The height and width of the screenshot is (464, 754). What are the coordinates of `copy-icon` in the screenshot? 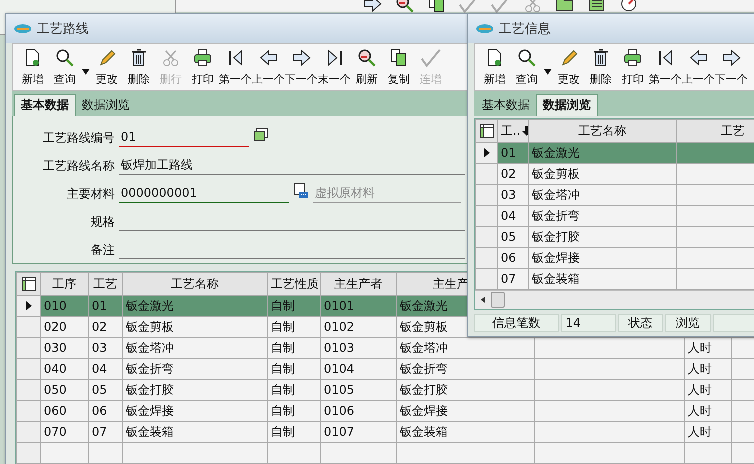 It's located at (399, 58).